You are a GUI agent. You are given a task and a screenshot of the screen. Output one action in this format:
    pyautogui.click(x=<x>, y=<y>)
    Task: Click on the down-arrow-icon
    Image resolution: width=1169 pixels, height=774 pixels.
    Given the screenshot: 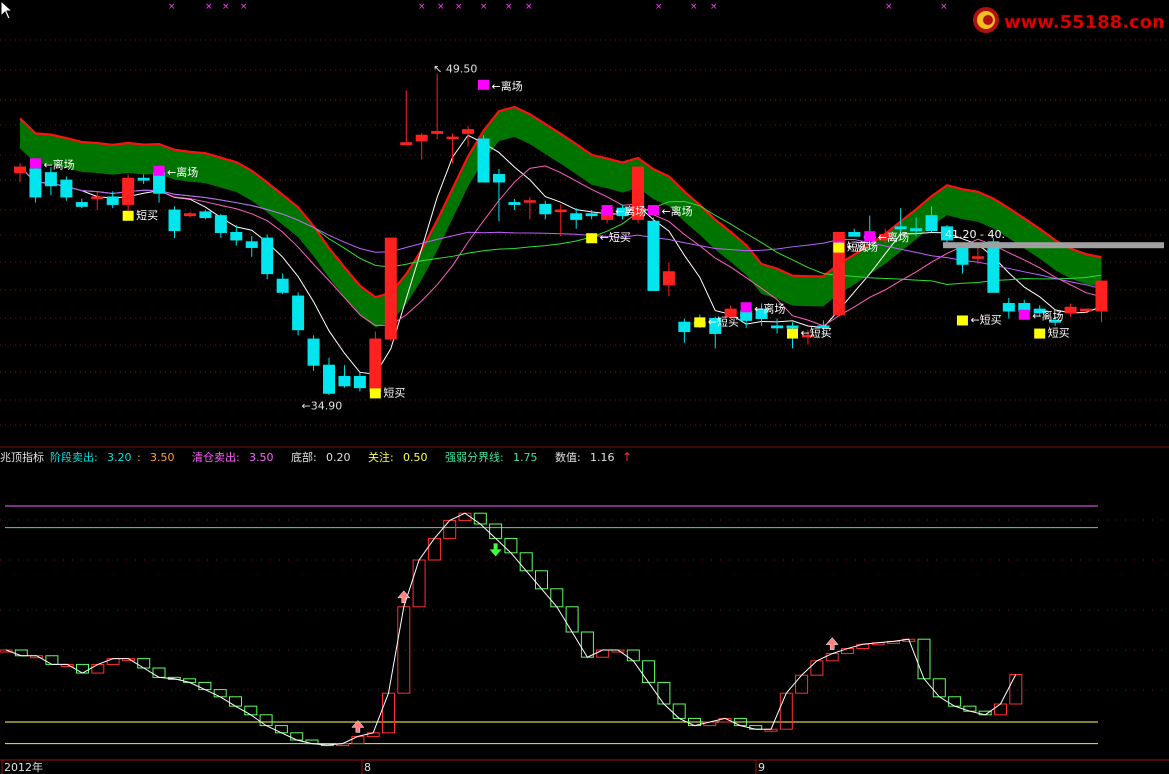 What is the action you would take?
    pyautogui.click(x=495, y=550)
    